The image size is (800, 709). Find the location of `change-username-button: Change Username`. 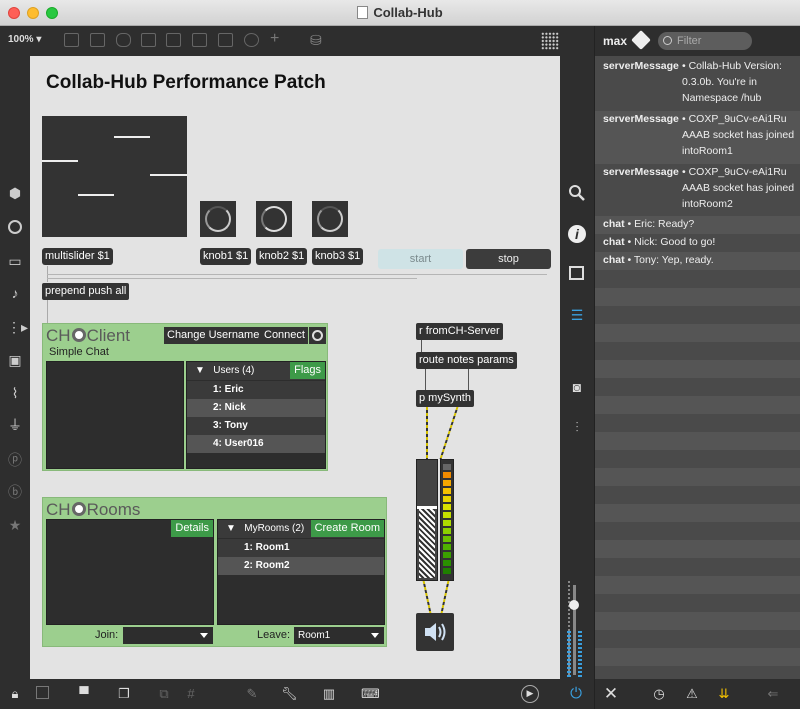

change-username-button: Change Username is located at coordinates (213, 335).